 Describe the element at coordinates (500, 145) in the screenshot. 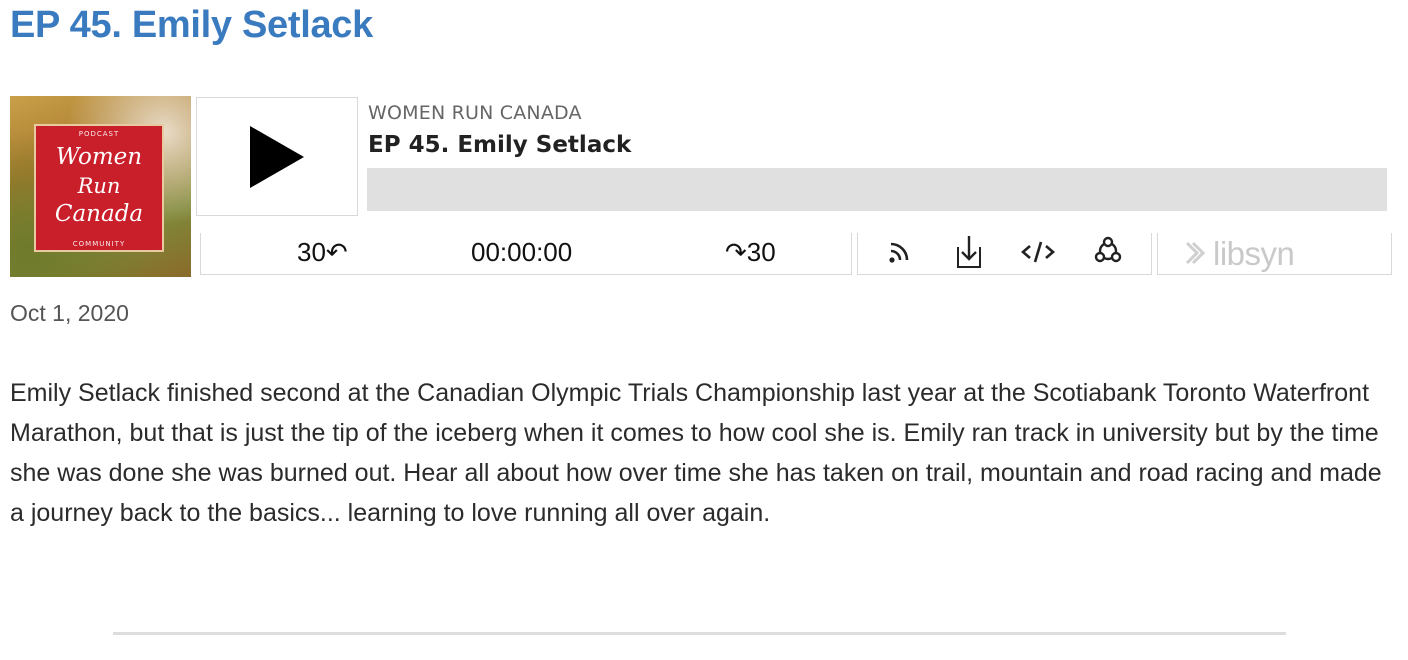

I see `player-episode-title: EP 45. Emily Setlack` at that location.